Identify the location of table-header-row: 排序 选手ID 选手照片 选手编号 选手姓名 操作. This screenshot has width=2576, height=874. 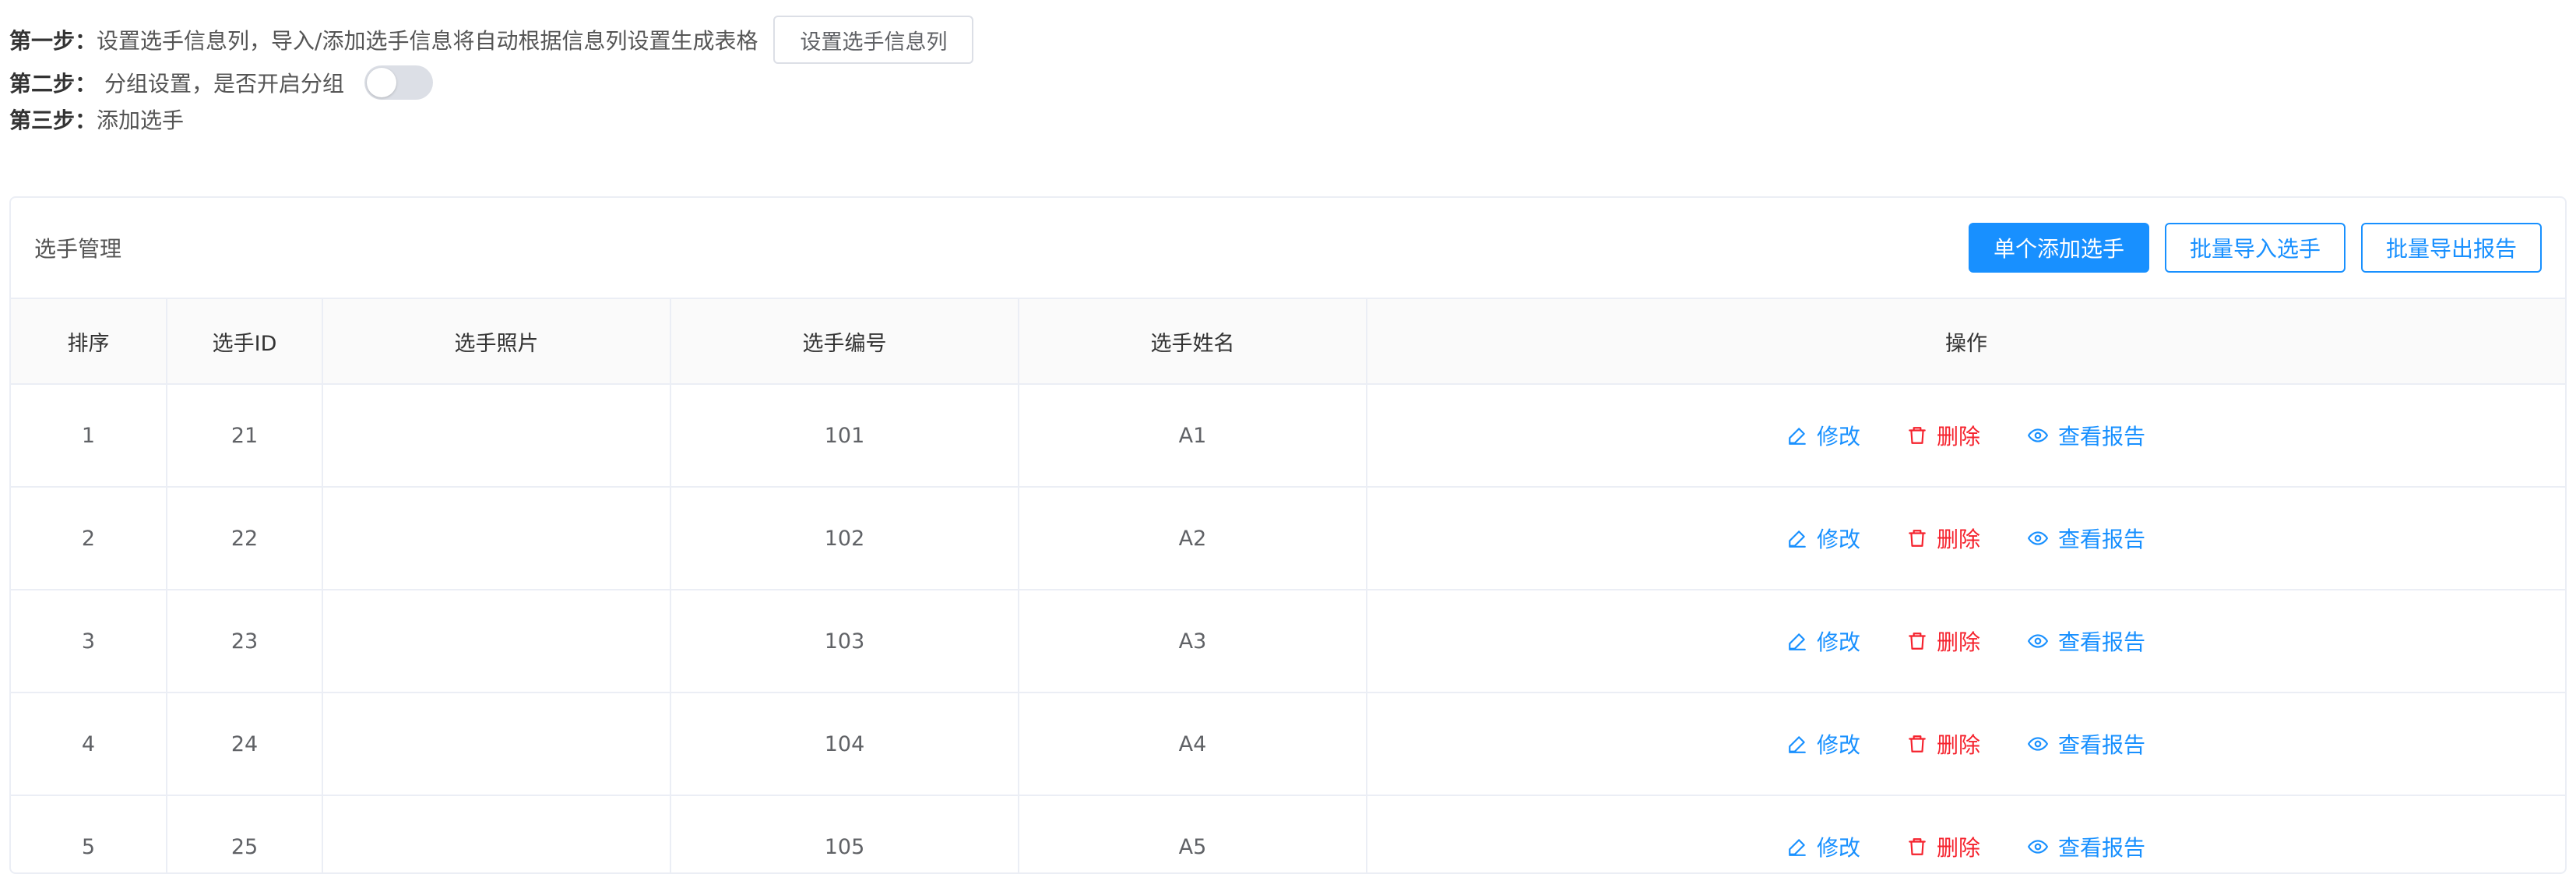
(1288, 342).